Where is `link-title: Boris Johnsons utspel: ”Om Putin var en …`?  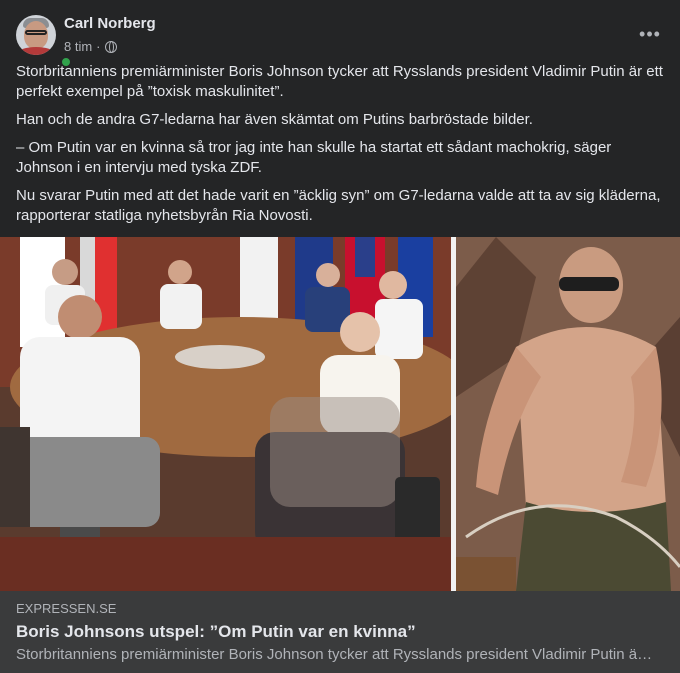 link-title: Boris Johnsons utspel: ”Om Putin var en … is located at coordinates (340, 632).